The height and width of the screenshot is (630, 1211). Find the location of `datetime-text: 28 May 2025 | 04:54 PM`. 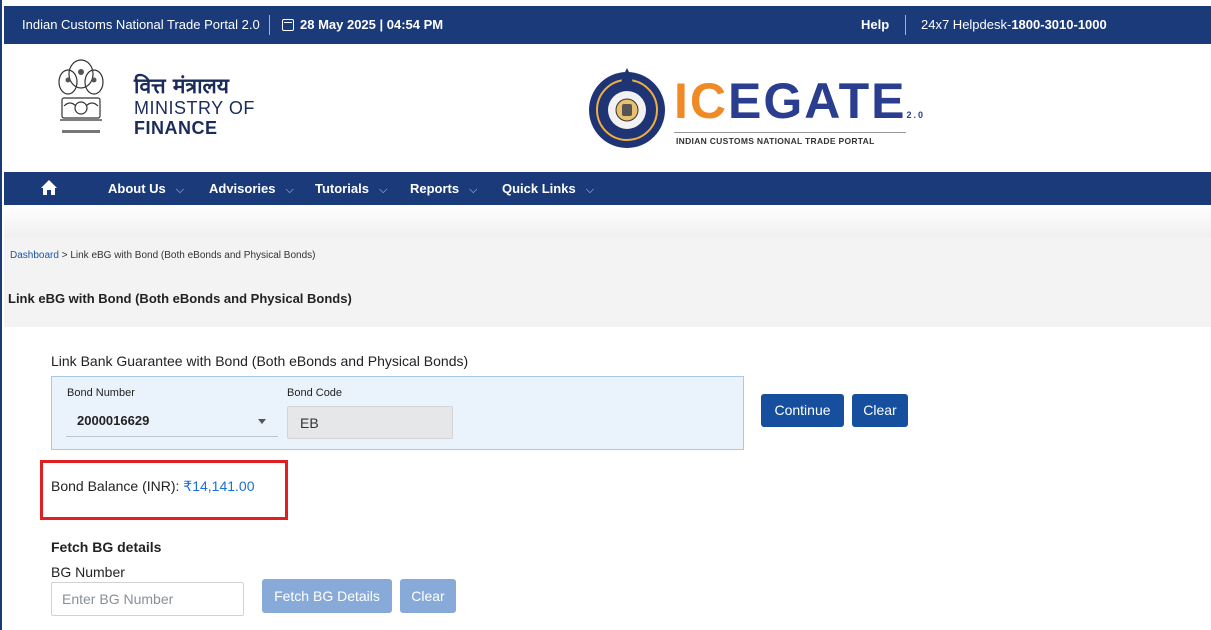

datetime-text: 28 May 2025 | 04:54 PM is located at coordinates (372, 24).